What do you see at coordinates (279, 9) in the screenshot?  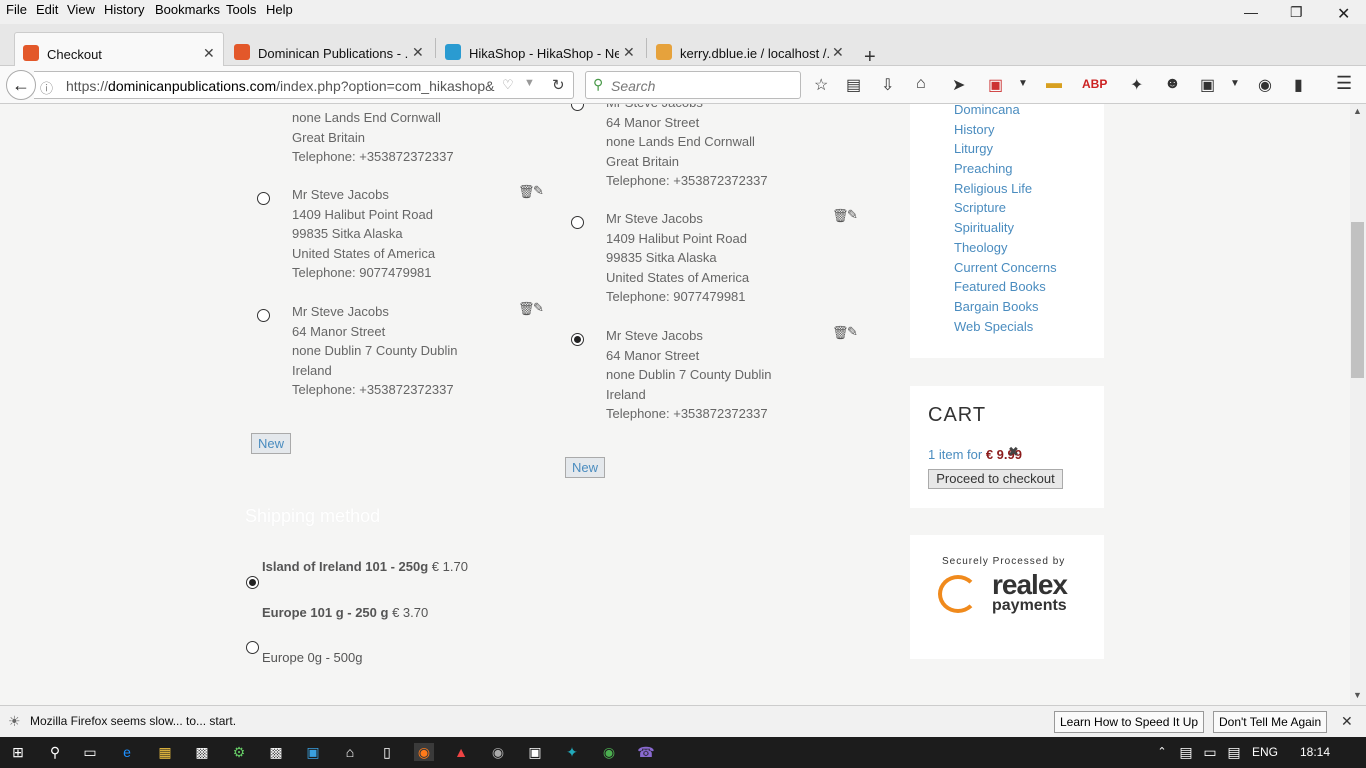 I see `menu-help: Help` at bounding box center [279, 9].